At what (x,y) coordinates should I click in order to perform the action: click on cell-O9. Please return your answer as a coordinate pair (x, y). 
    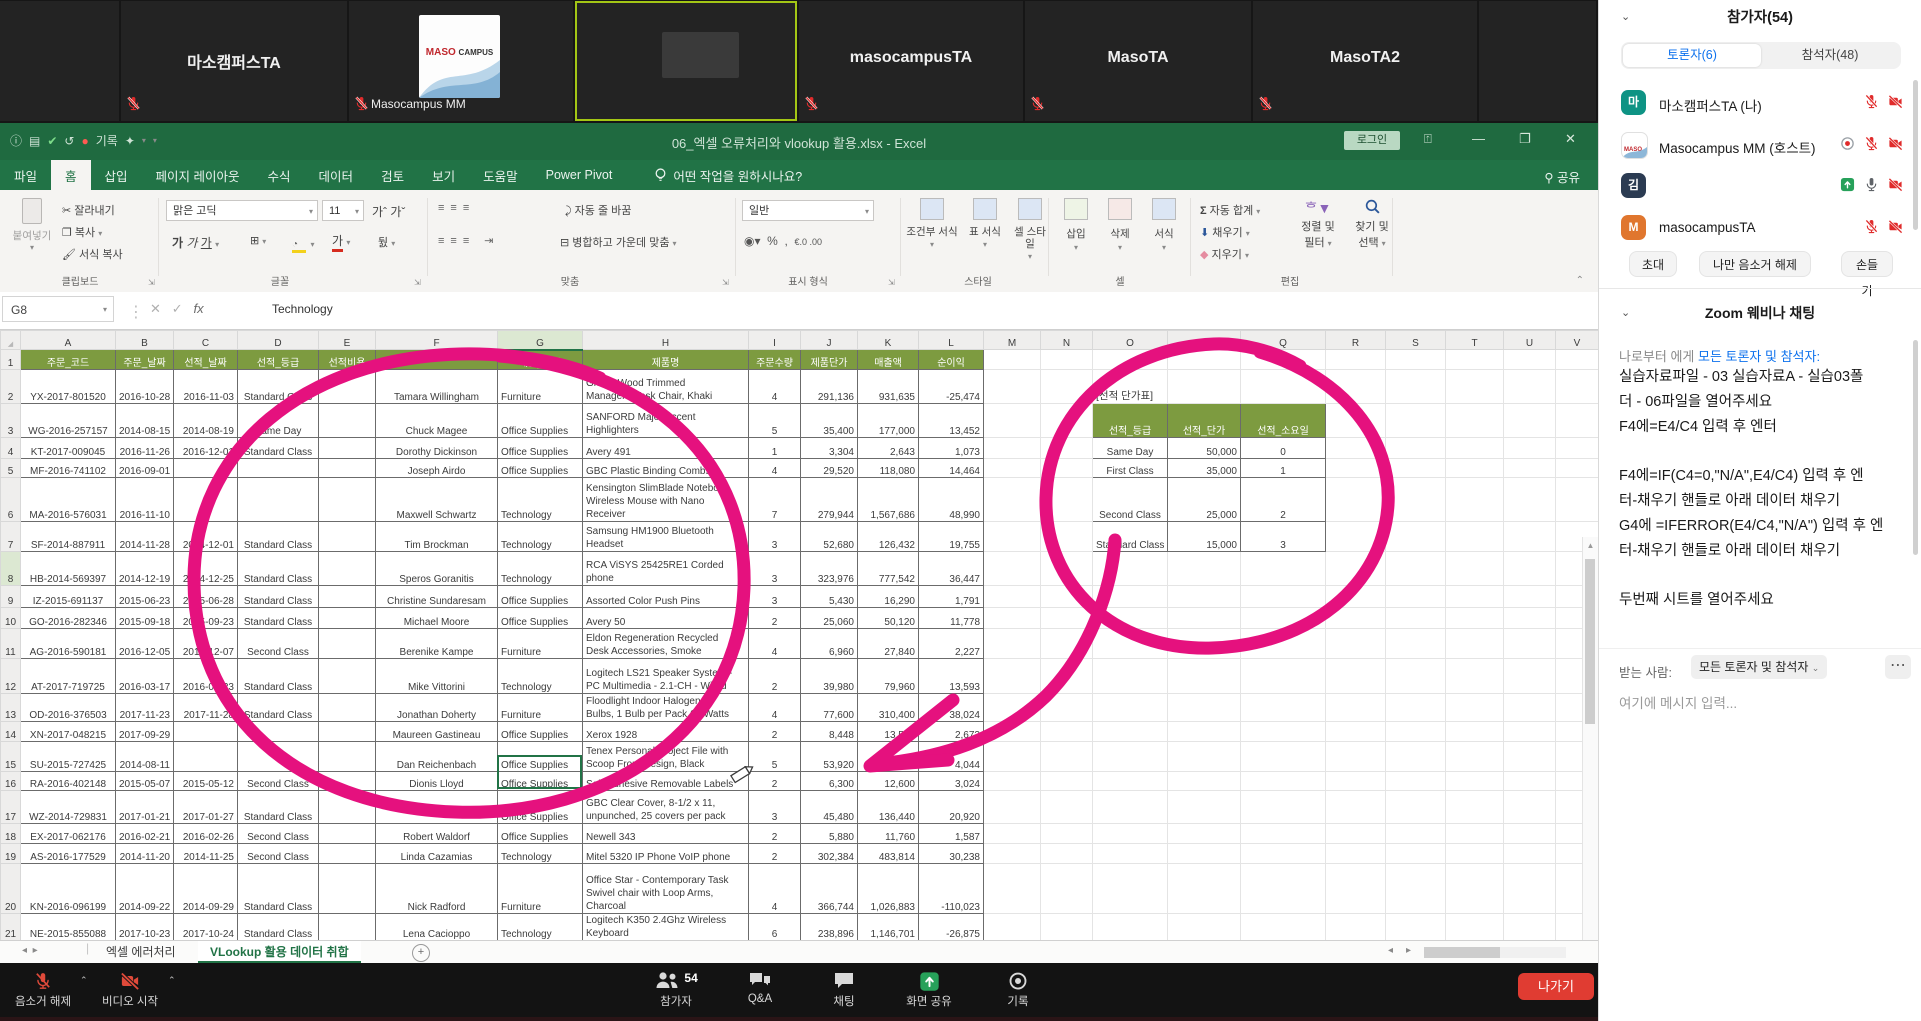
    Looking at the image, I should click on (1130, 596).